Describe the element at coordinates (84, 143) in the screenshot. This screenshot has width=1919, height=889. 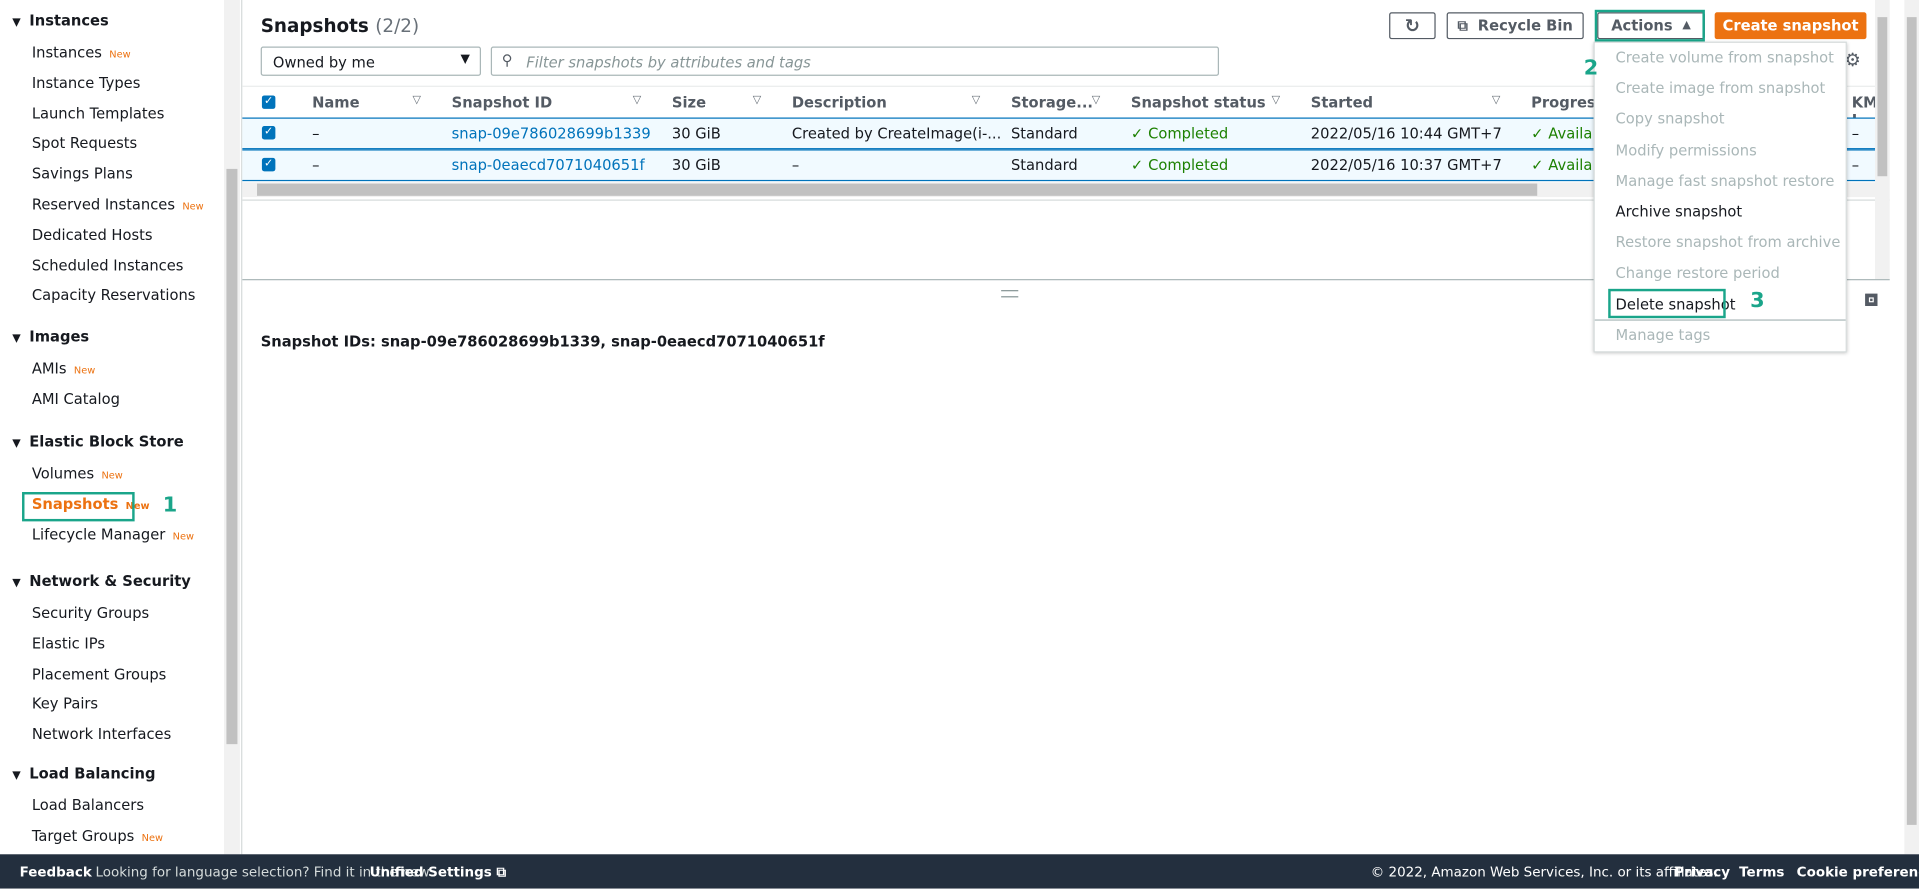
I see `sidebar-item-spot-requests: Spot Requests` at that location.